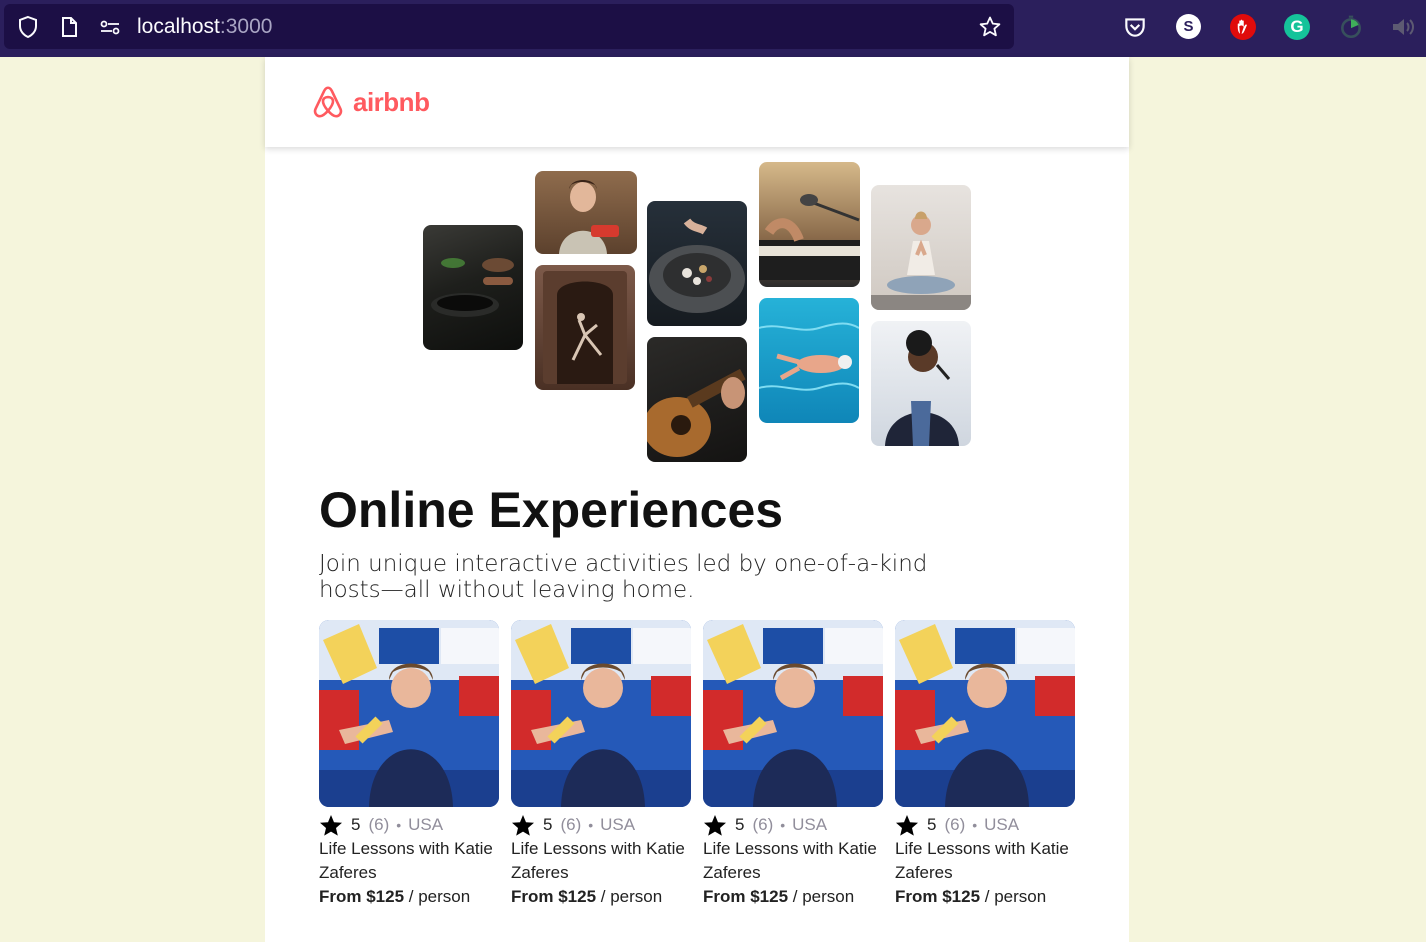  What do you see at coordinates (921, 247) in the screenshot?
I see `photo-yoga` at bounding box center [921, 247].